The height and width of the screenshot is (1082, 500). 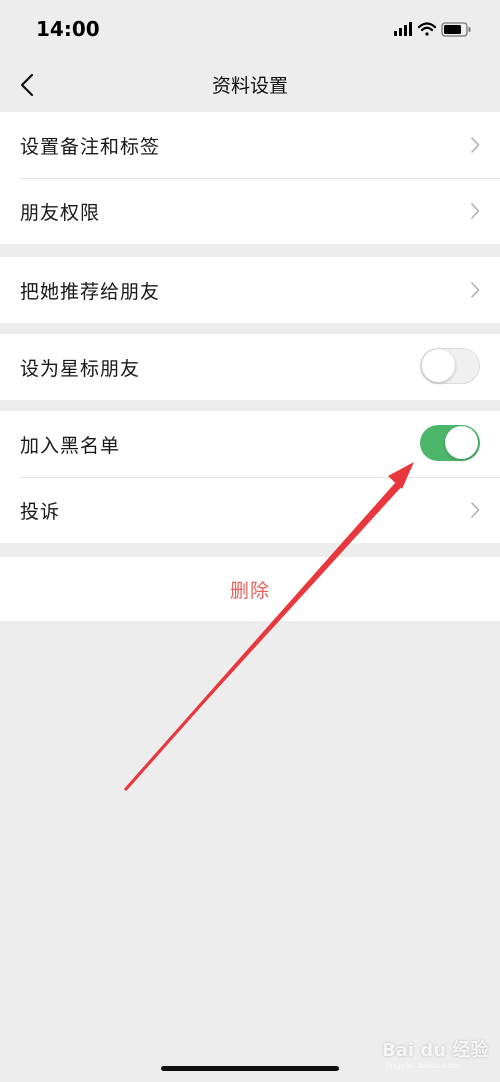 What do you see at coordinates (250, 444) in the screenshot?
I see `list-item-blacklist: 加入黑名单` at bounding box center [250, 444].